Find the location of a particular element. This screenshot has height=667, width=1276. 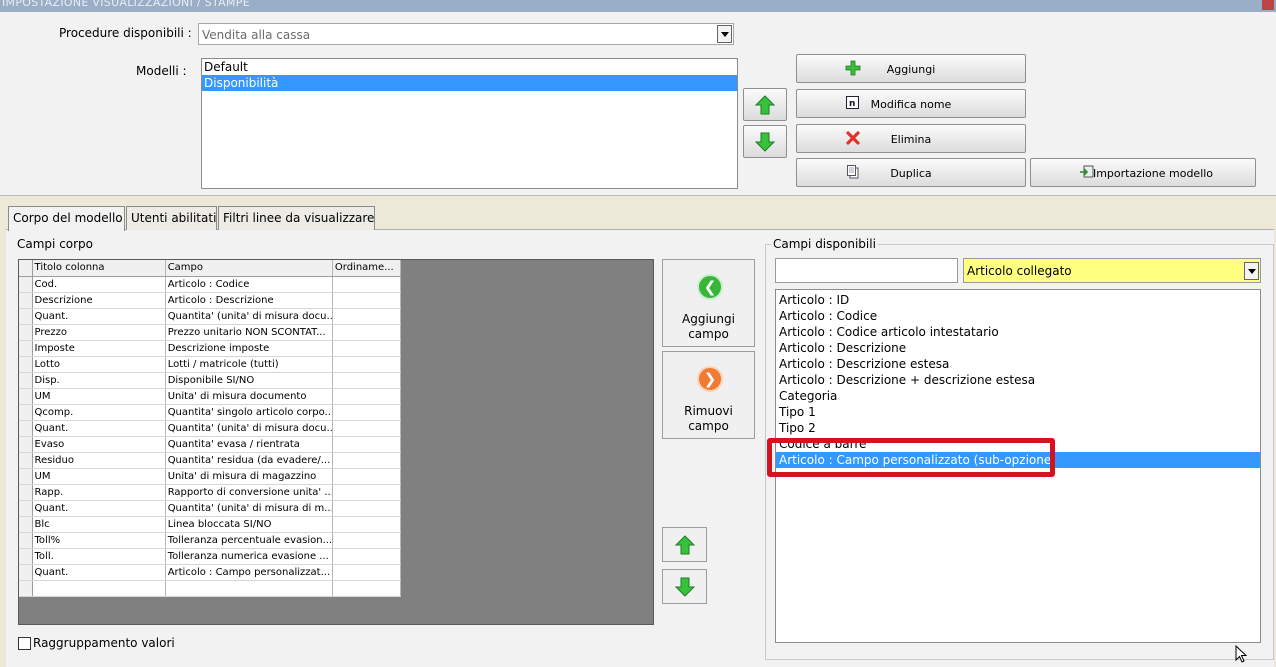

move-up-button is located at coordinates (765, 104).